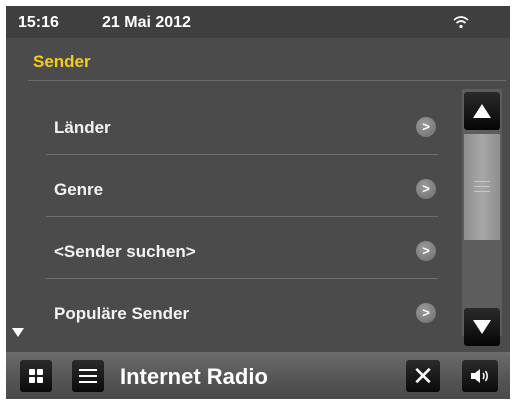 Image resolution: width=518 pixels, height=404 pixels. I want to click on list-item-populaere-sender: Populäre Sender >, so click(242, 310).